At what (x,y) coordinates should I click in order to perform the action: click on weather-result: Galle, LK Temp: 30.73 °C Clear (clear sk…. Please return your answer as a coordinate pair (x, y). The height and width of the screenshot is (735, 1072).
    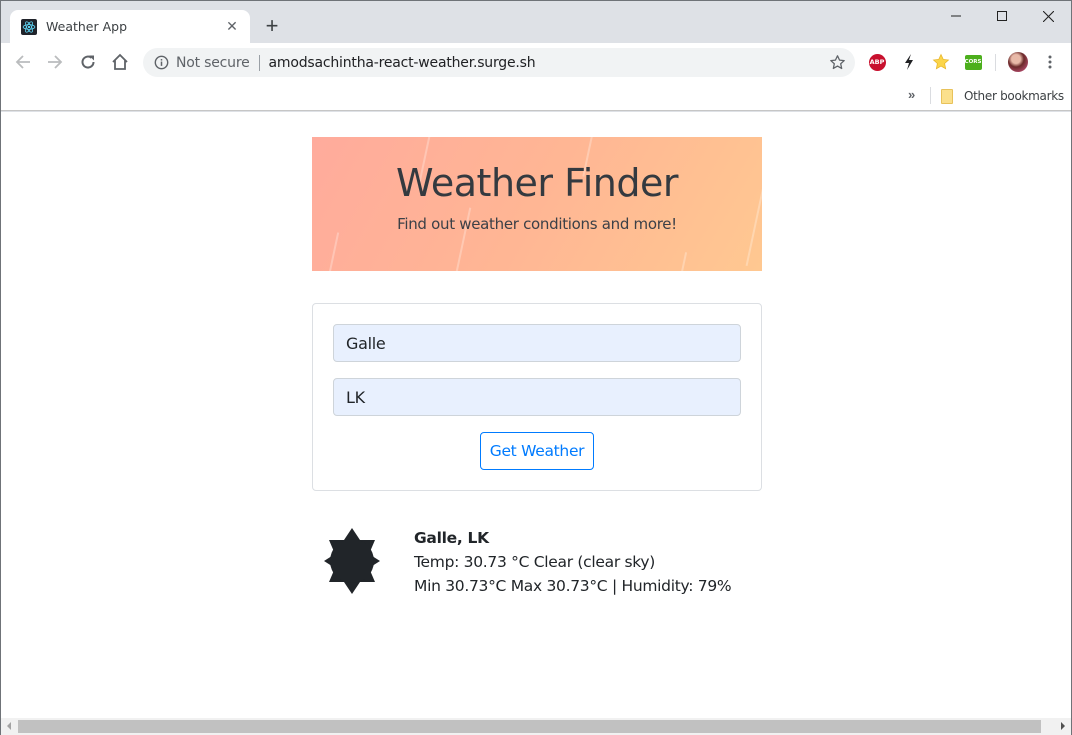
    Looking at the image, I should click on (533, 561).